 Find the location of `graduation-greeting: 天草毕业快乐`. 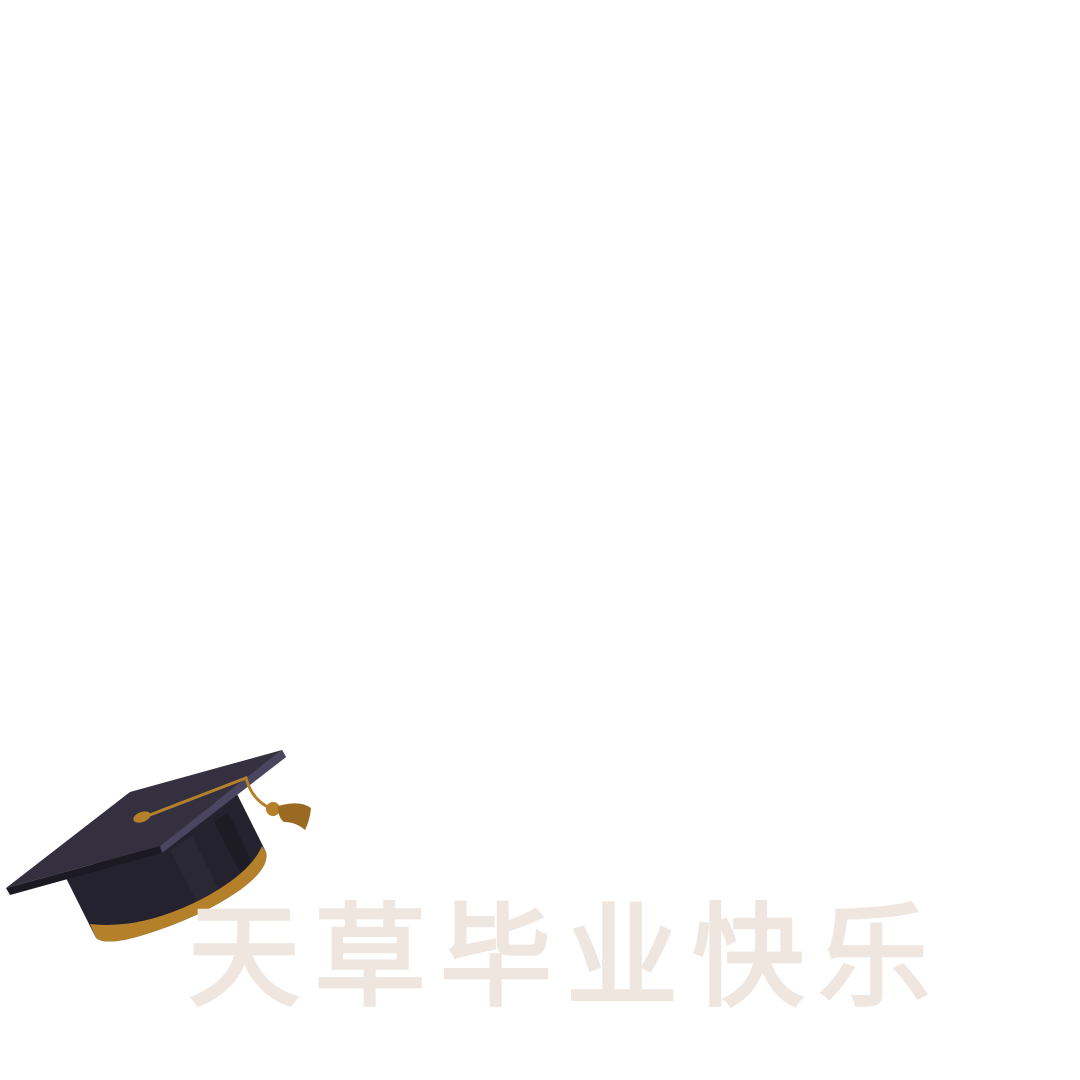

graduation-greeting: 天草毕业快乐 is located at coordinates (566, 958).